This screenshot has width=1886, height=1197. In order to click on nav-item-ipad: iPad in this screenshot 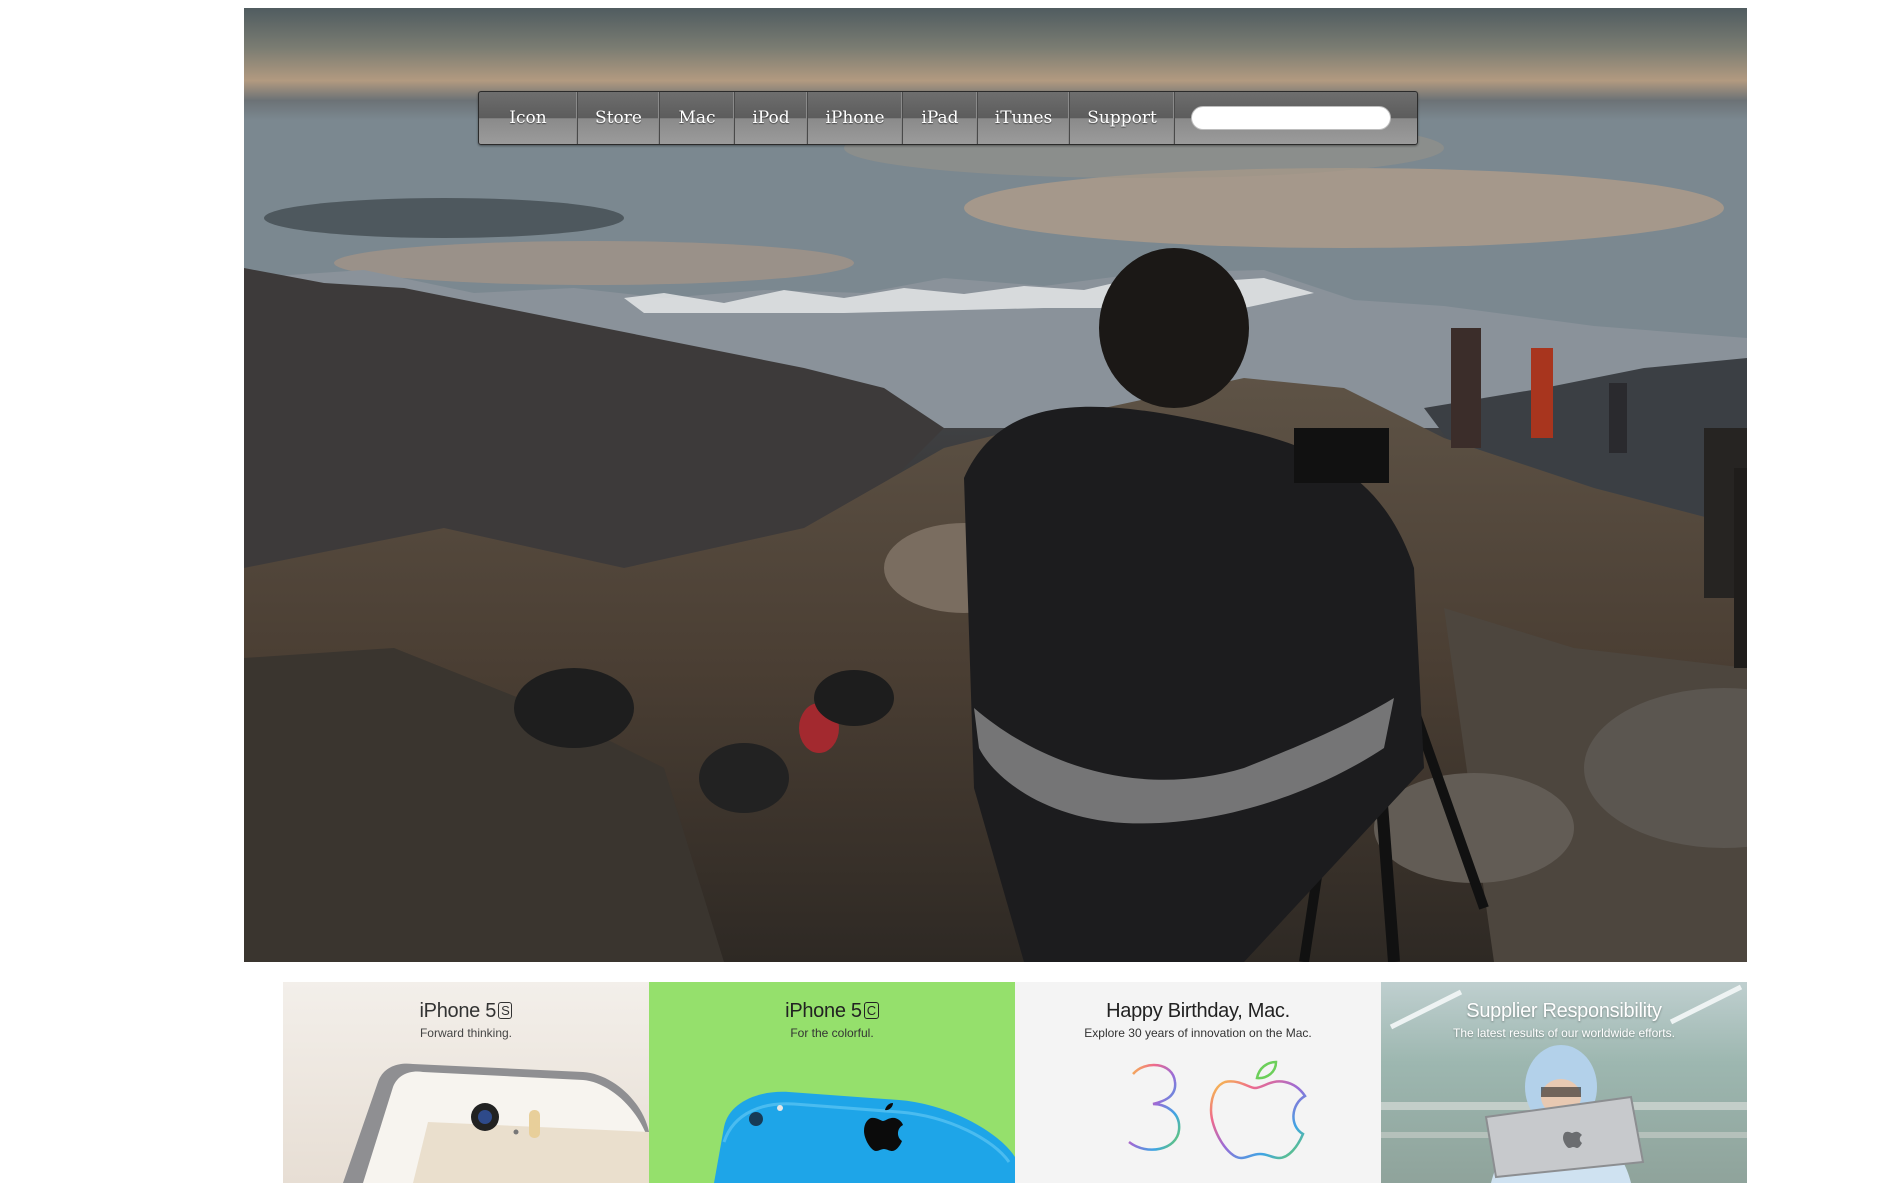, I will do `click(940, 118)`.